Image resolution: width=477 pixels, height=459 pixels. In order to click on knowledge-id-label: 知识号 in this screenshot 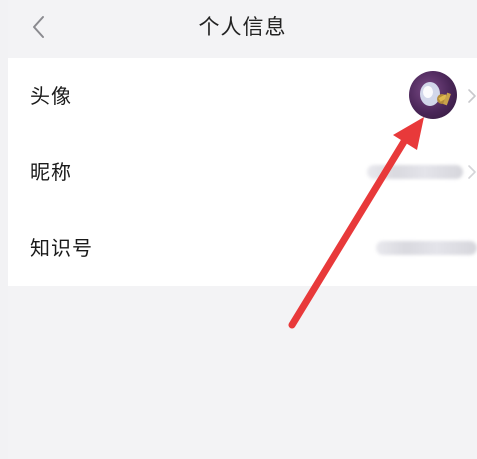, I will do `click(61, 248)`.